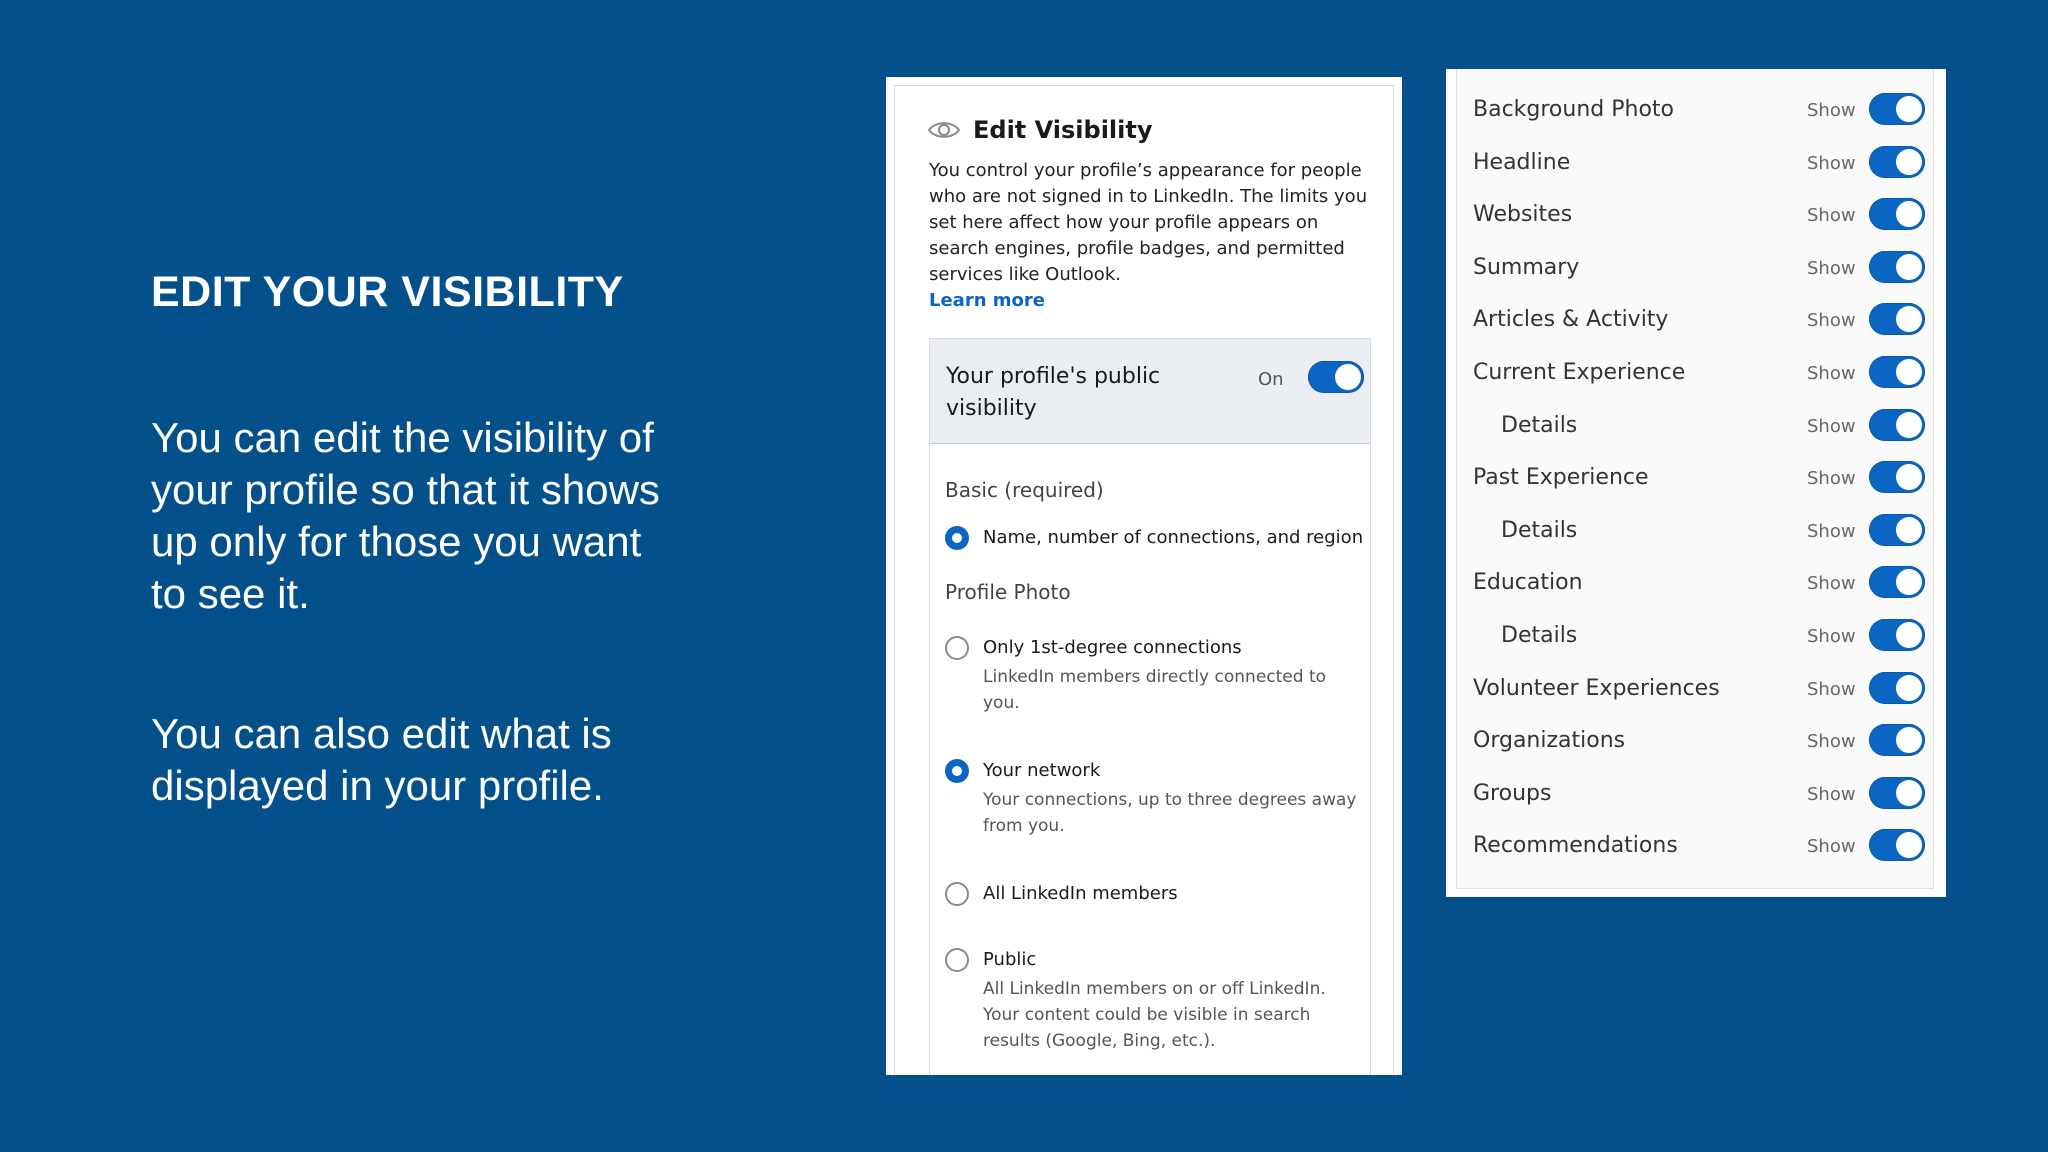 The image size is (2048, 1152). I want to click on public-visibility-box: Your profile's public visibility On, so click(1150, 391).